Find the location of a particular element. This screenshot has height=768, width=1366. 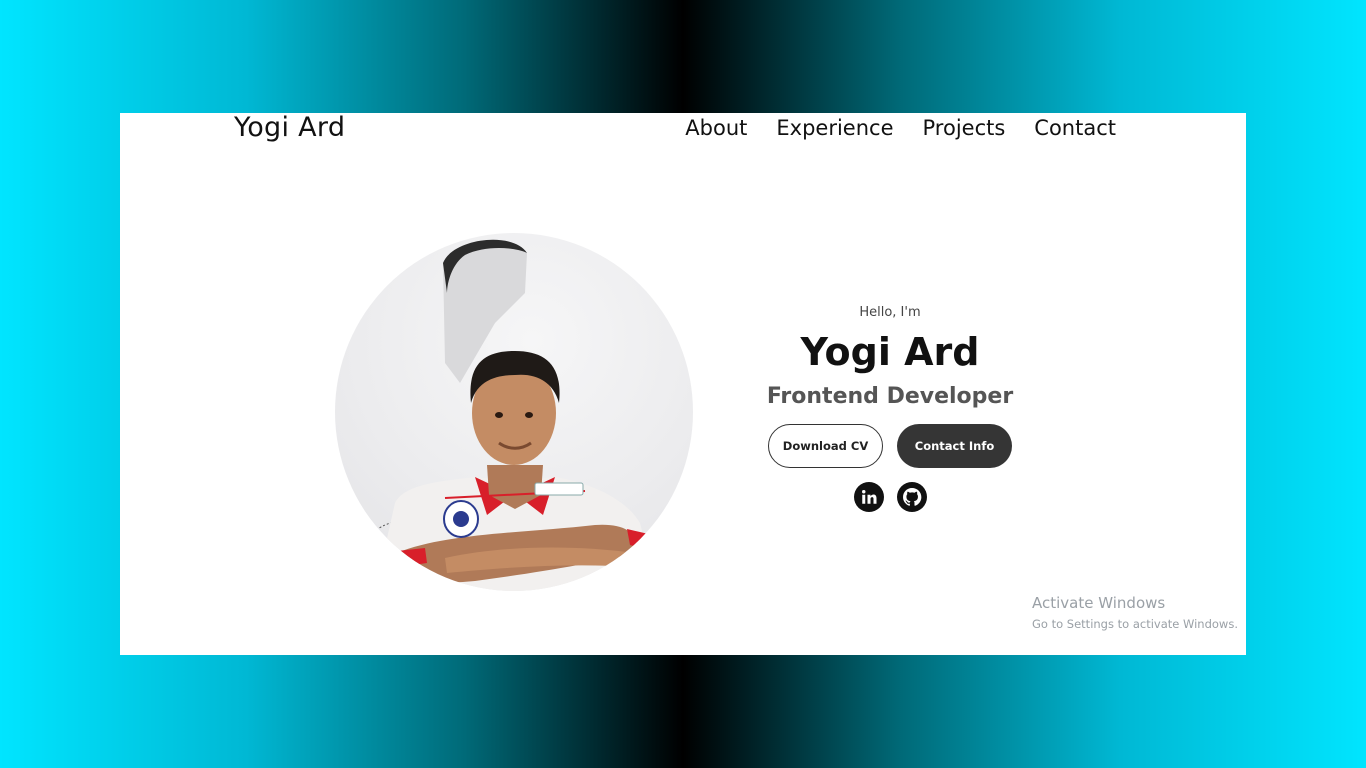

nav-item-experience: Experience is located at coordinates (834, 128).